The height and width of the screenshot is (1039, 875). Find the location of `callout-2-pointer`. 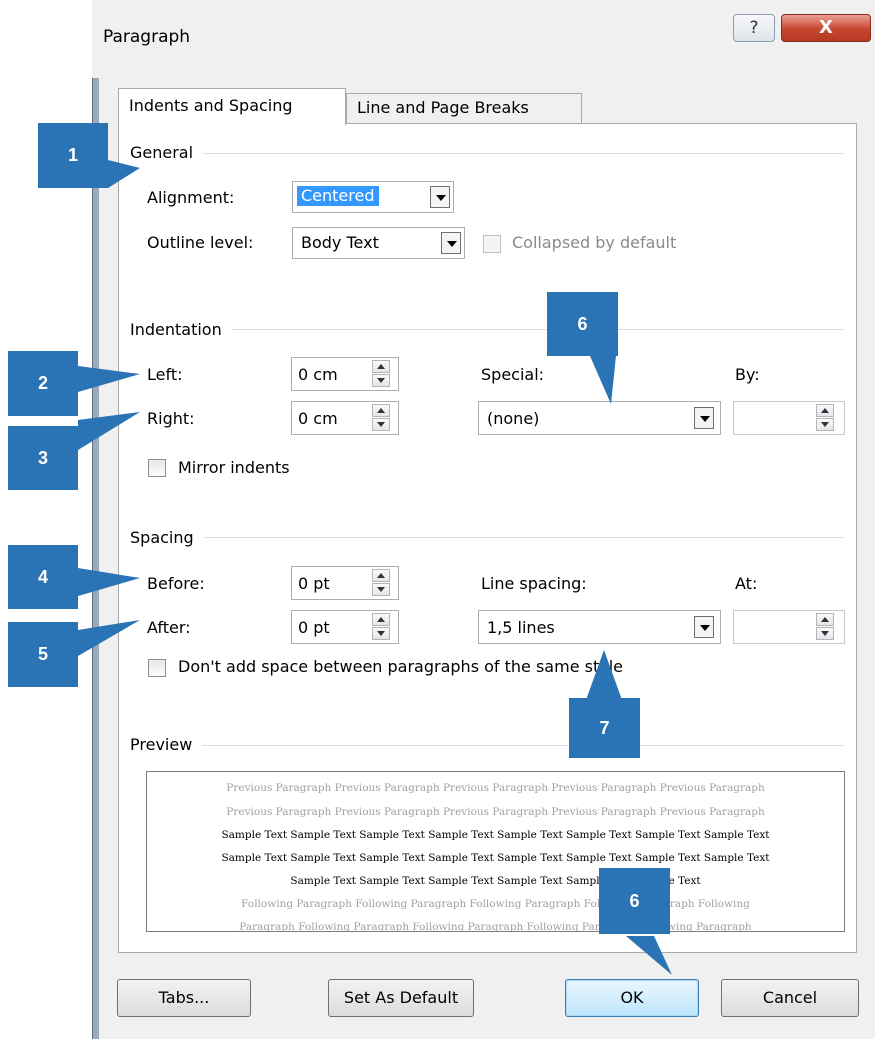

callout-2-pointer is located at coordinates (109, 379).